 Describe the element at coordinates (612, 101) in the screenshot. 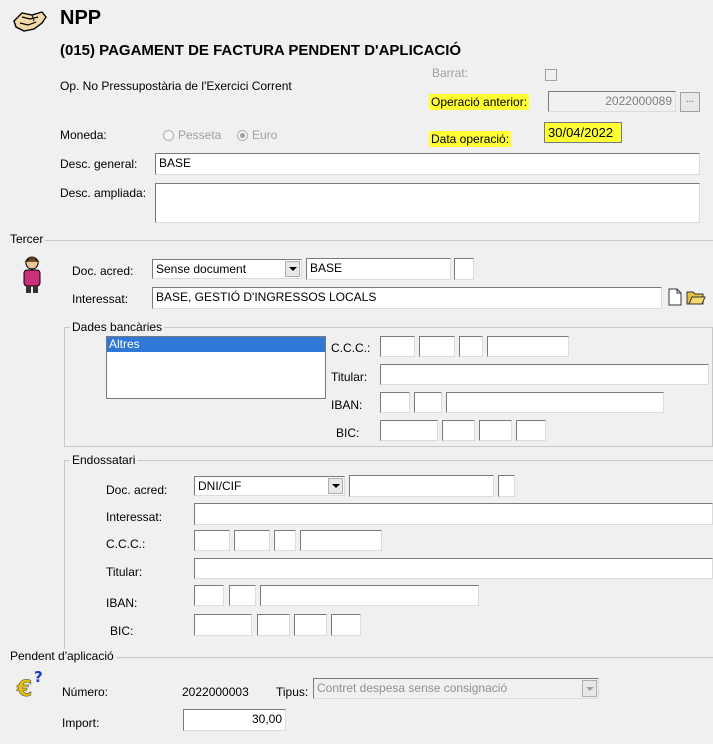

I see `operacio-anterior-field: 2022000089` at that location.